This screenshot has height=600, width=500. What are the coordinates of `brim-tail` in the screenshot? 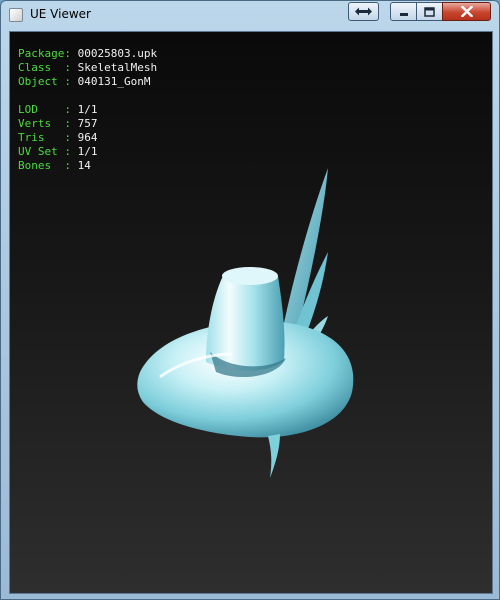 It's located at (274, 456).